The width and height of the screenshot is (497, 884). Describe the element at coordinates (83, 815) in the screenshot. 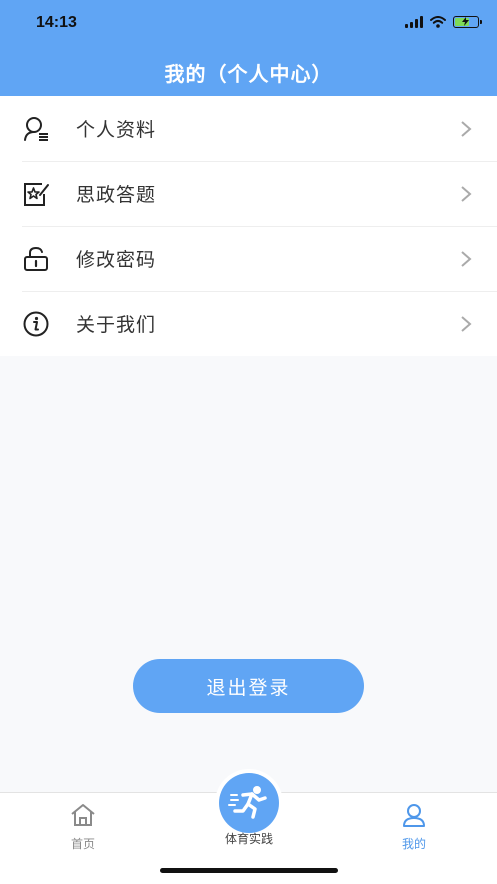

I see `home-icon` at that location.